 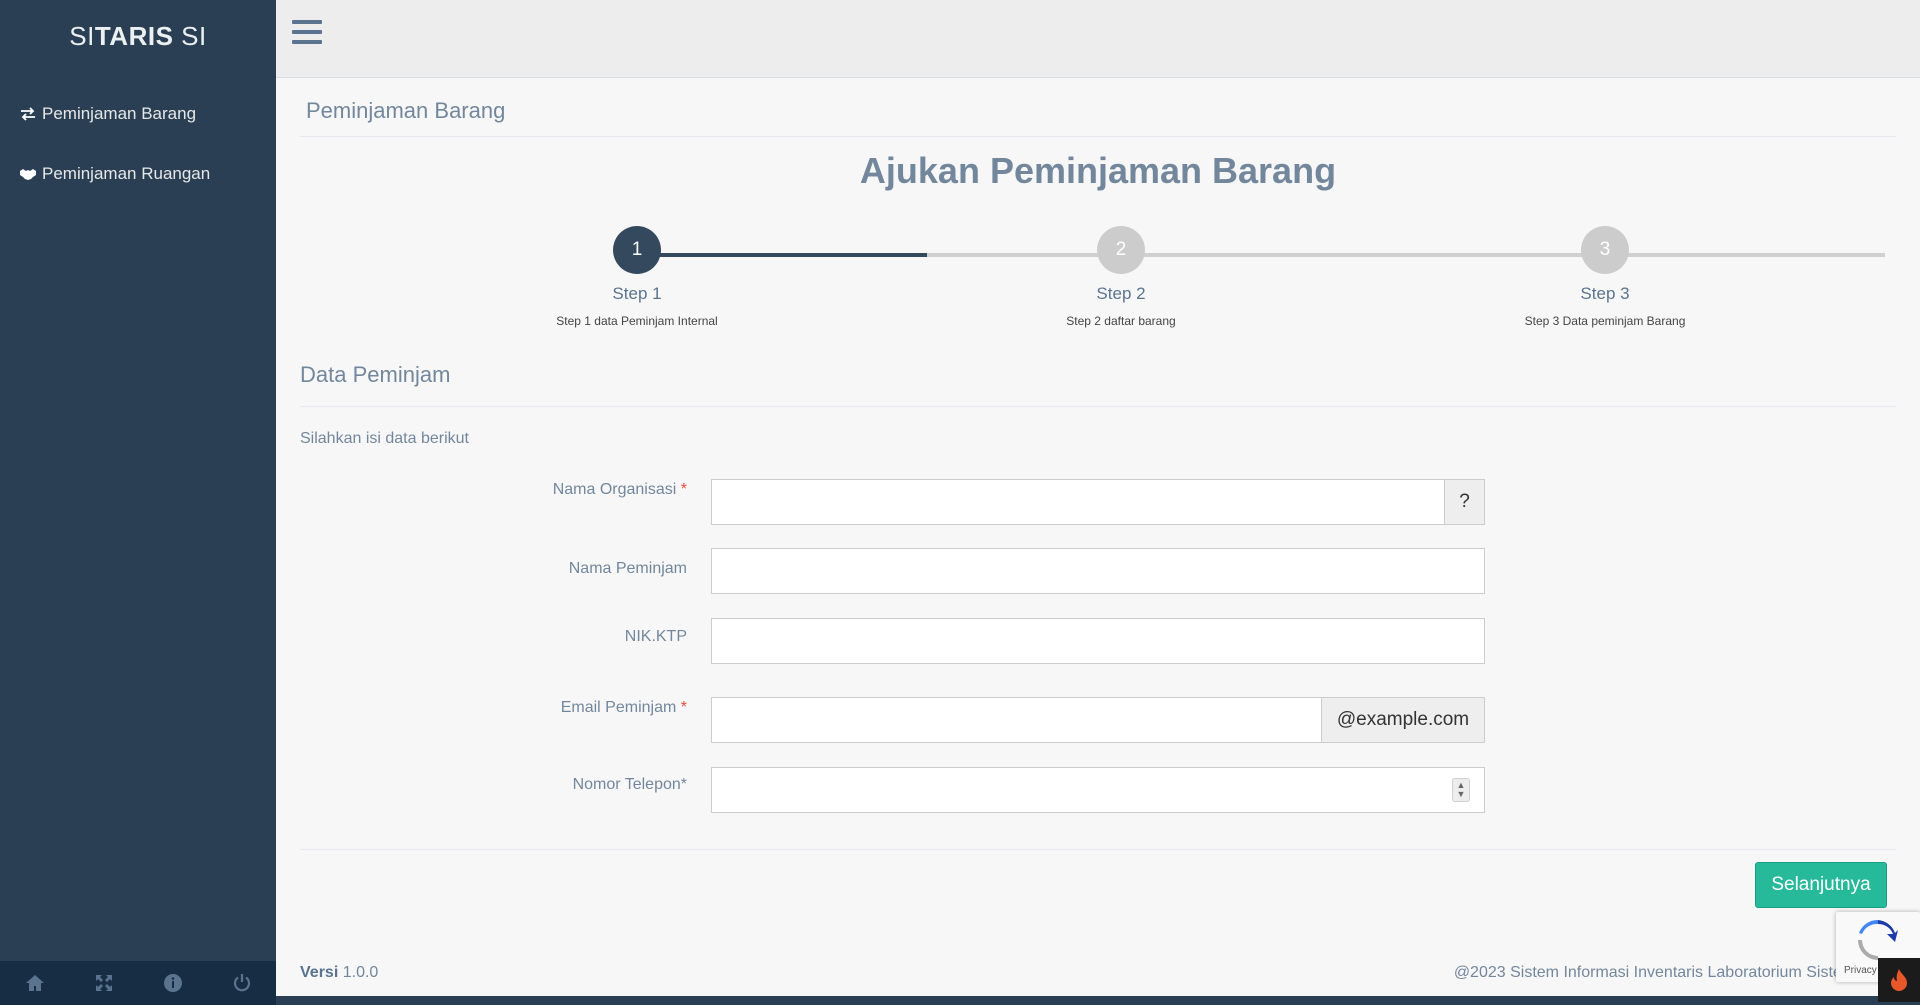 I want to click on power-icon, so click(x=241, y=983).